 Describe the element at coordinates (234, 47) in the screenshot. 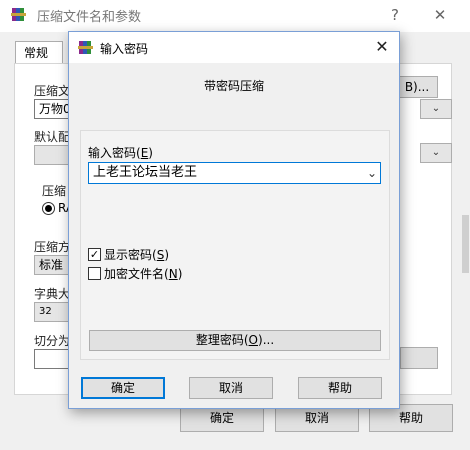

I see `dialog-titlebar: 输入密码 ✕` at that location.